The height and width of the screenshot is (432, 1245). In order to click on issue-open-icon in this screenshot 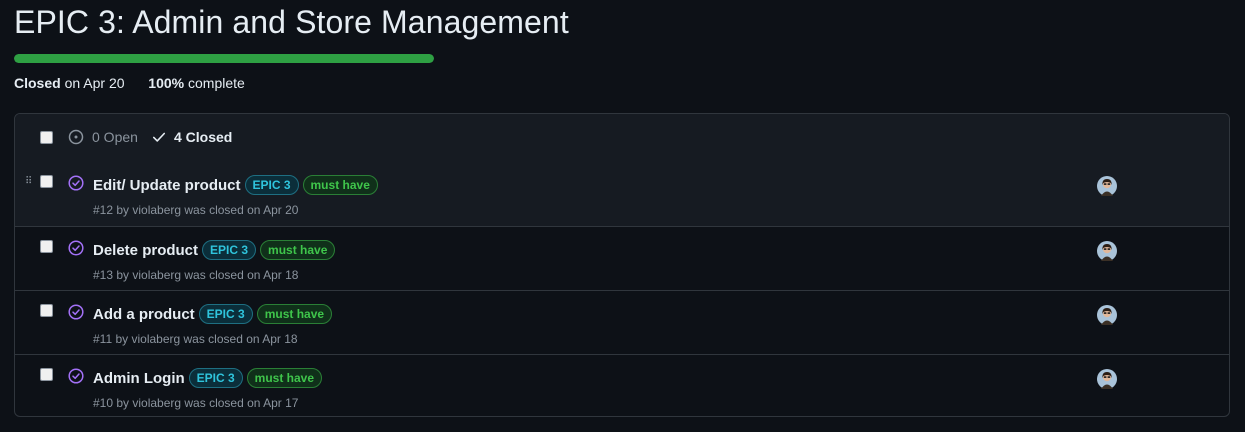, I will do `click(76, 137)`.